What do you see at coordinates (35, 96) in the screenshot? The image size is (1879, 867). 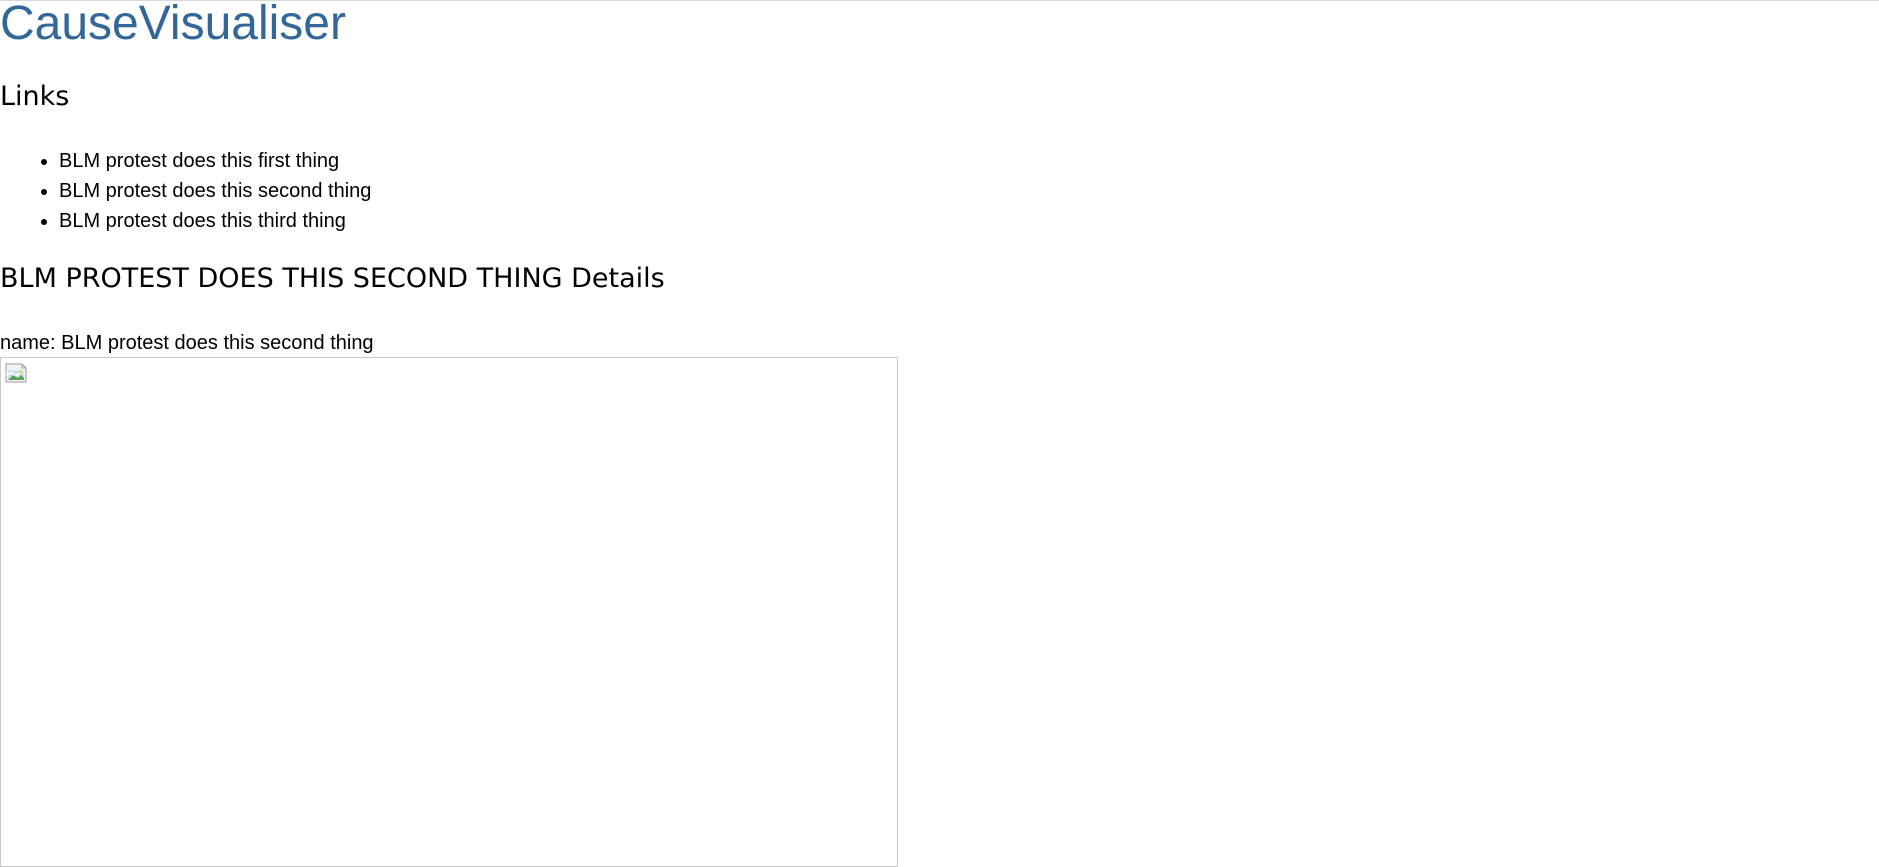 I see `links-heading: Links` at bounding box center [35, 96].